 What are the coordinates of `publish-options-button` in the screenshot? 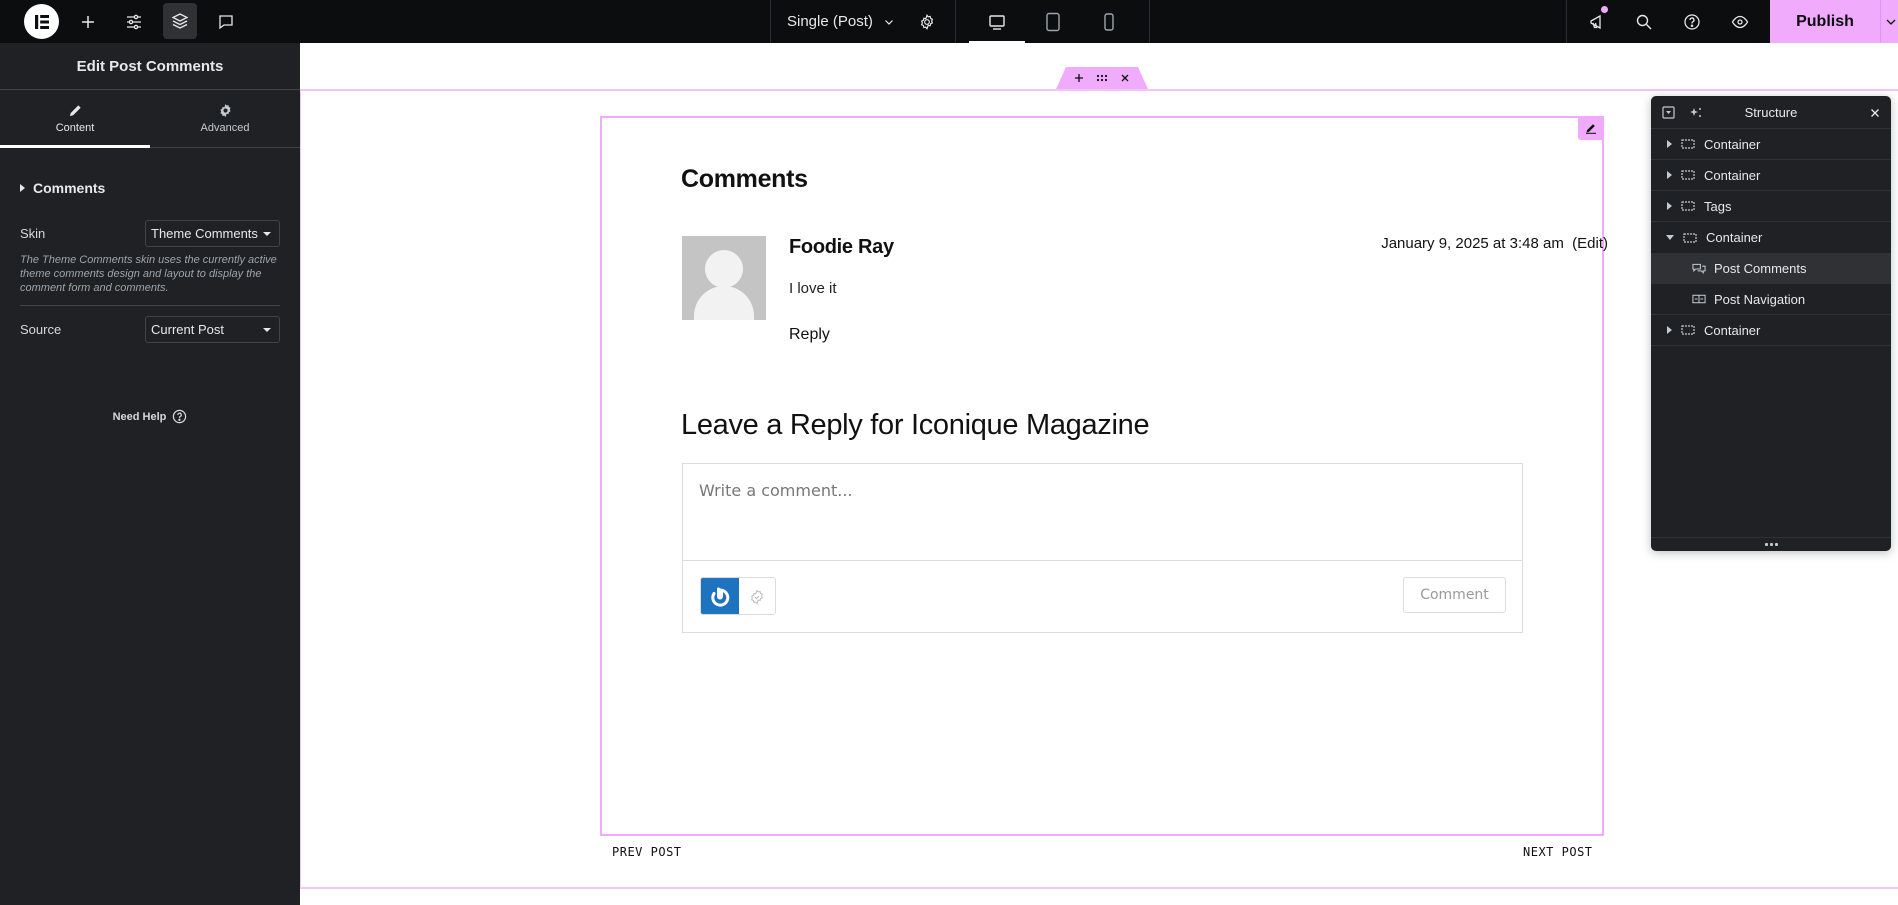 It's located at (1889, 21).